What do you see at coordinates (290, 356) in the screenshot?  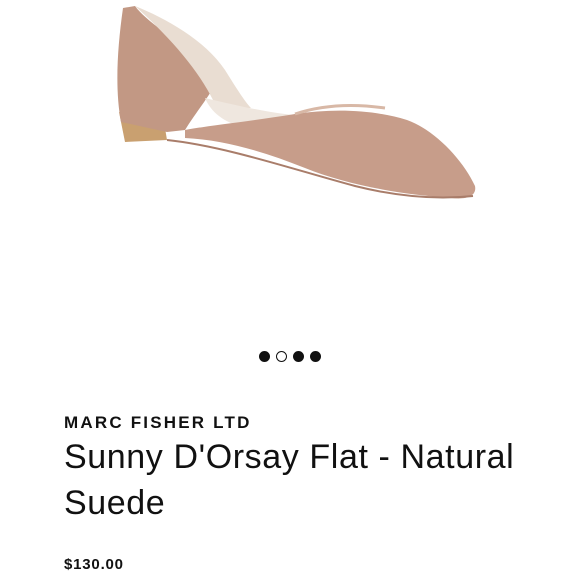 I see `image-carousel-indicator` at bounding box center [290, 356].